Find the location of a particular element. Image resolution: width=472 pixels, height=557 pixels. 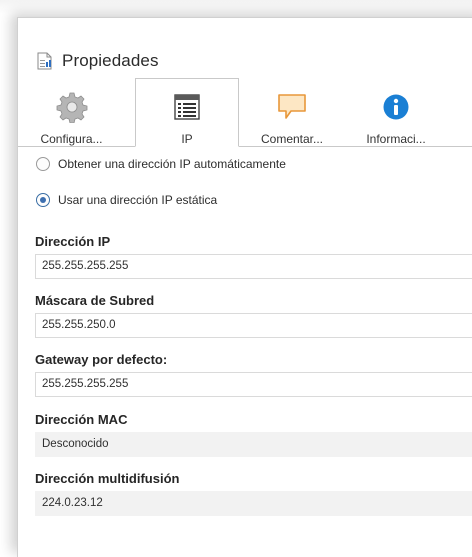

mac-address-value: Desconocido is located at coordinates (253, 444).